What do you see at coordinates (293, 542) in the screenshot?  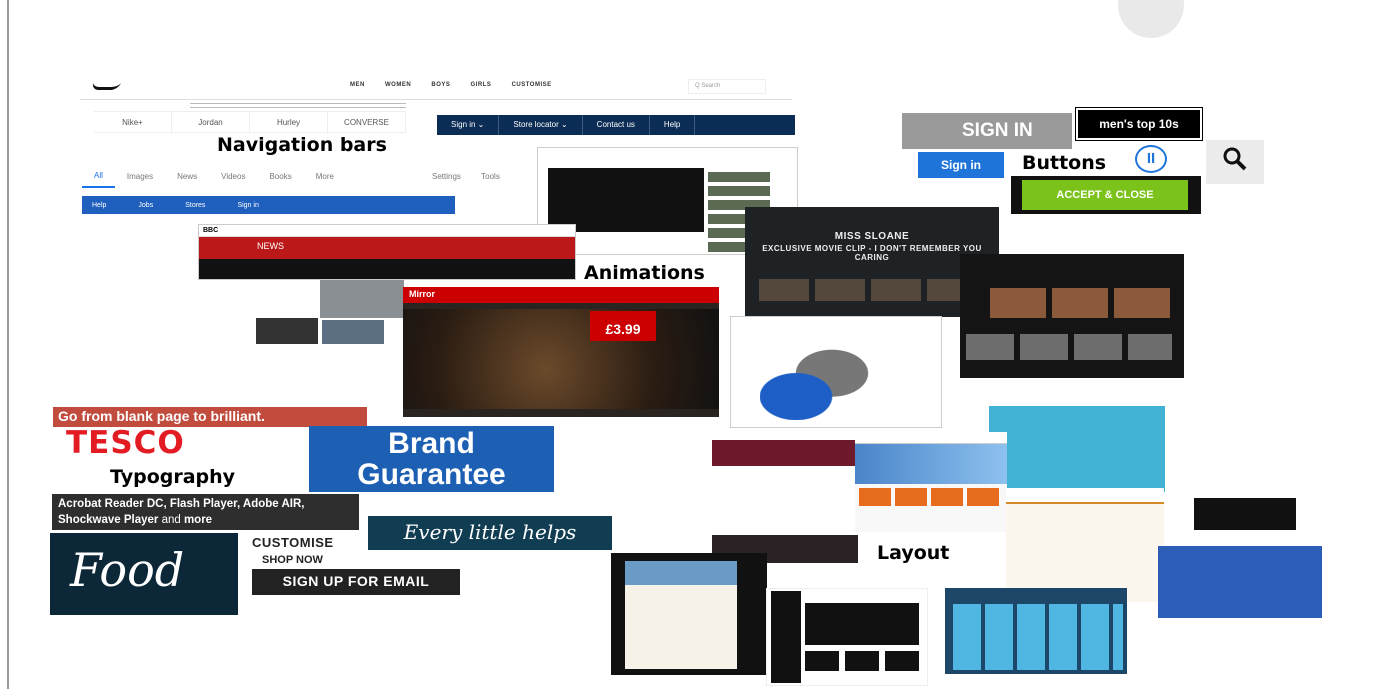 I see `customise-text: CUSTOMISE` at bounding box center [293, 542].